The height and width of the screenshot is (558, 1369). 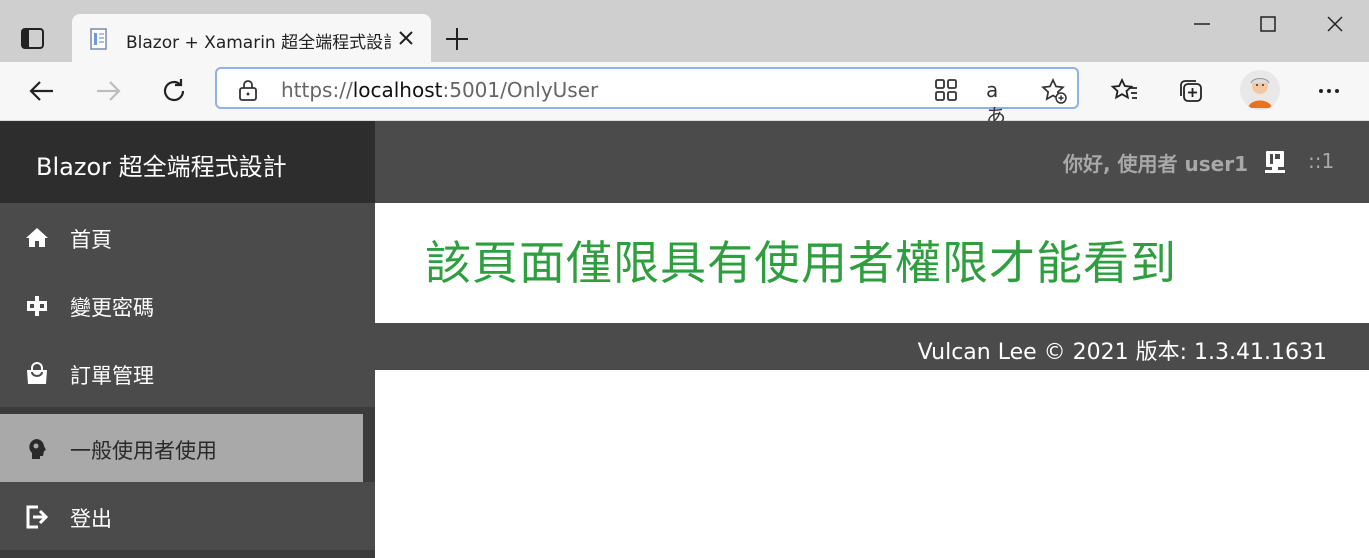 I want to click on read-aloud-icon: aあ, so click(x=999, y=102).